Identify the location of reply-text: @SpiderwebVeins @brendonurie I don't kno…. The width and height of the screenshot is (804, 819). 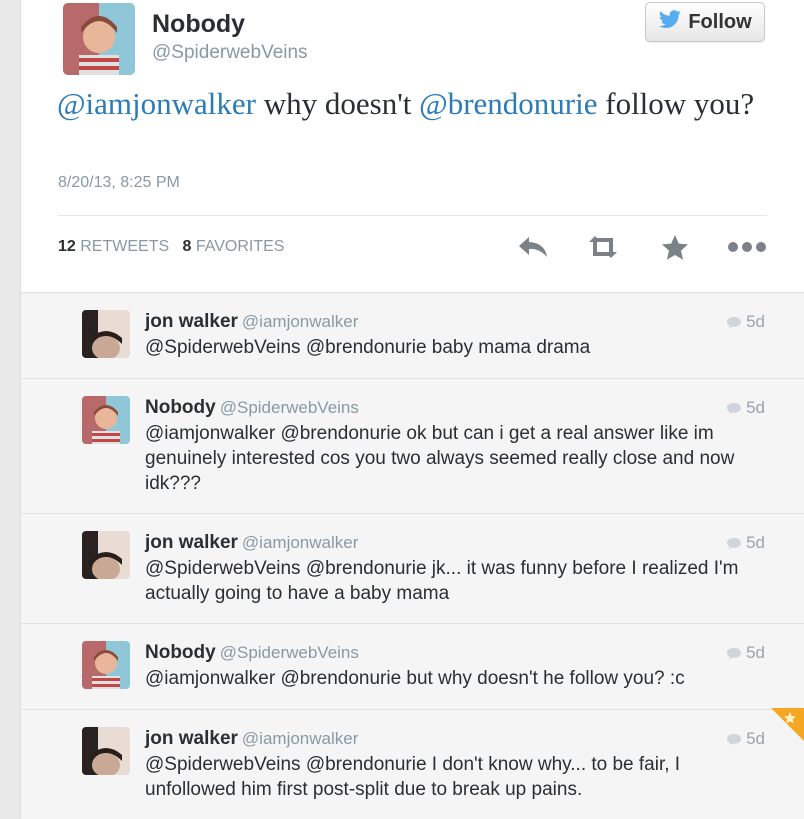
(413, 777).